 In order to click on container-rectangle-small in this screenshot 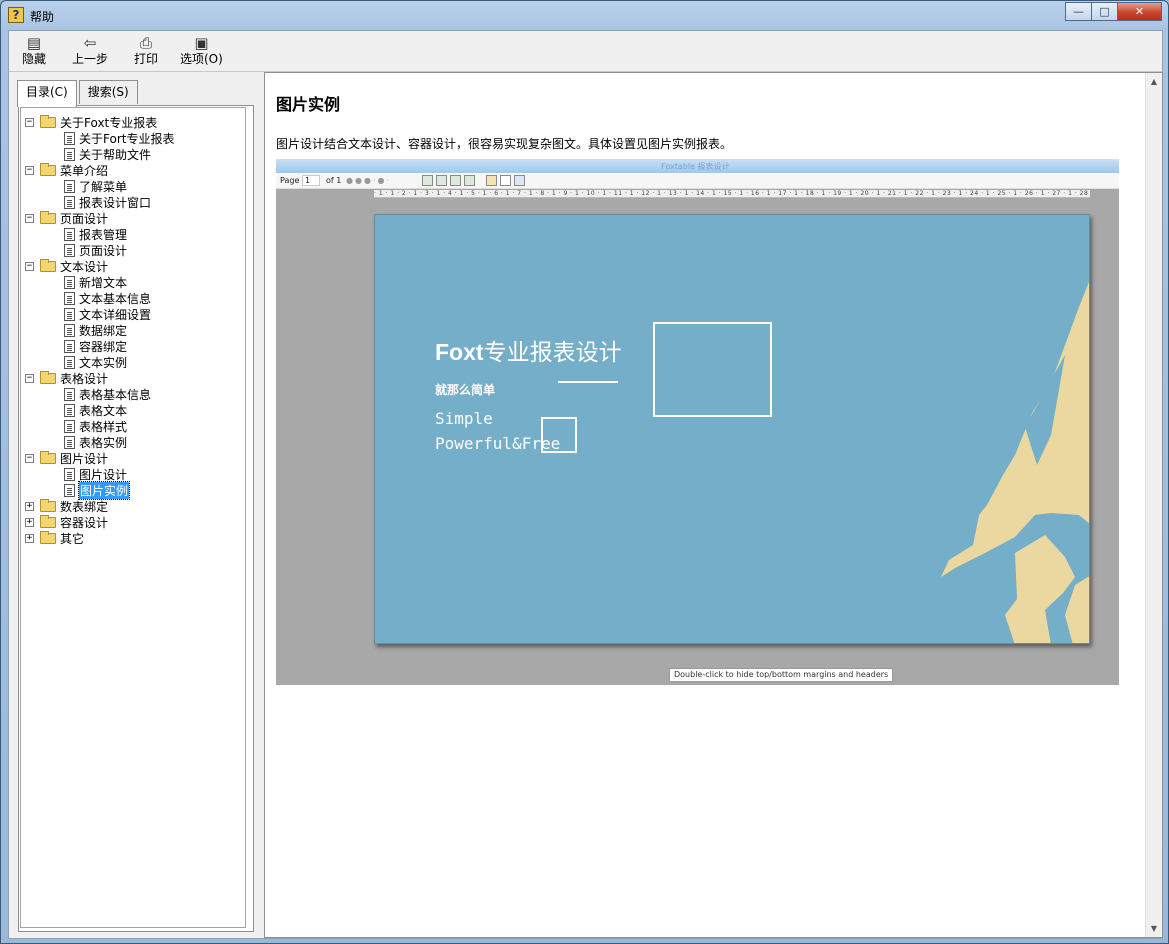, I will do `click(559, 435)`.